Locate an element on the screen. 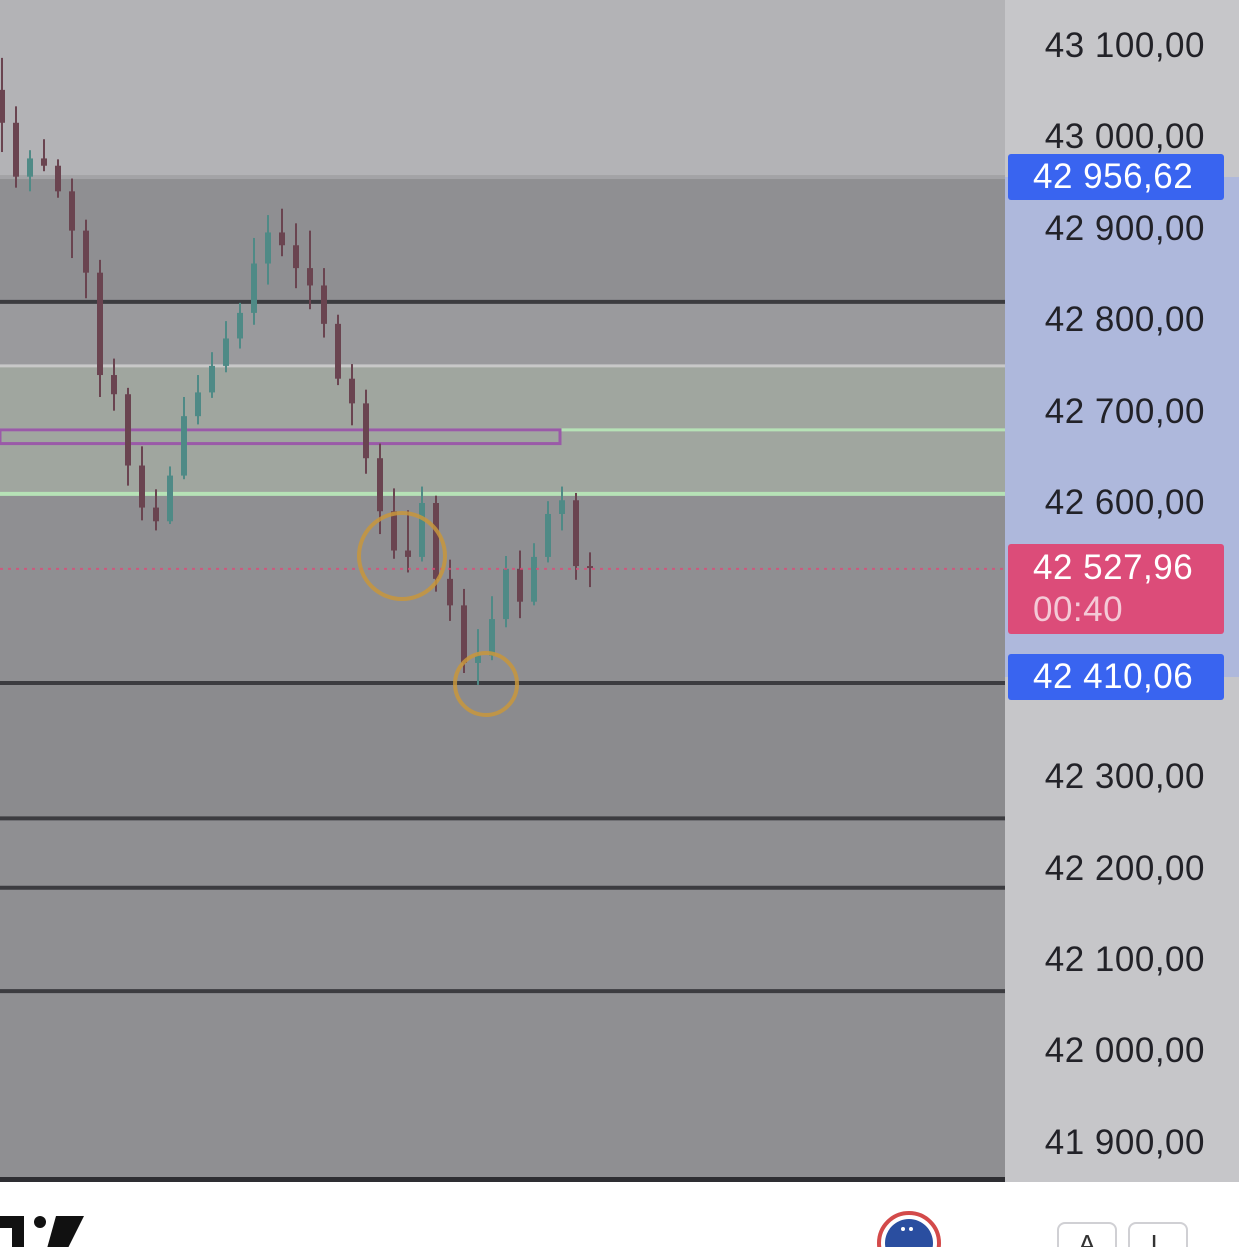 The image size is (1239, 1247). price-tick-label: 42 600,00 is located at coordinates (1124, 502).